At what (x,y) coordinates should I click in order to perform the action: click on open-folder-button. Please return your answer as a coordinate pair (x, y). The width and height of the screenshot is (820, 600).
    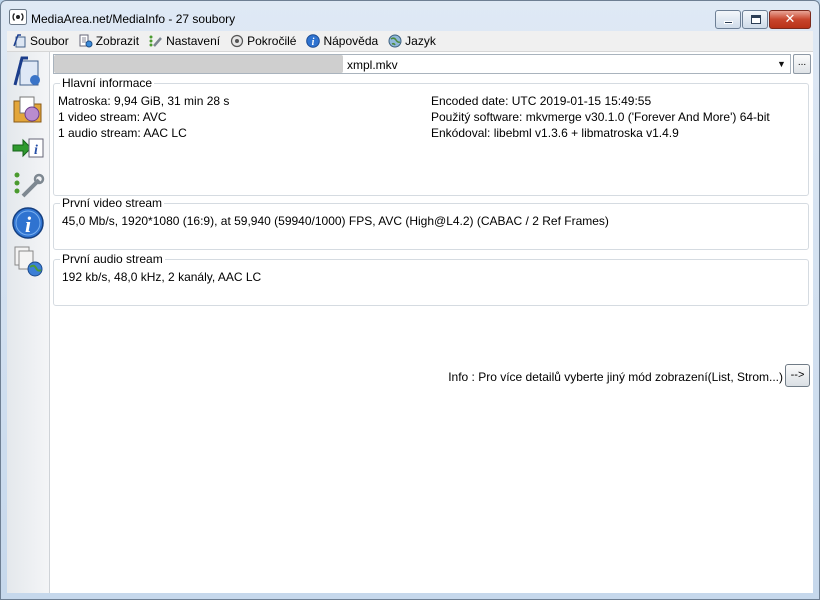
    Looking at the image, I should click on (28, 109).